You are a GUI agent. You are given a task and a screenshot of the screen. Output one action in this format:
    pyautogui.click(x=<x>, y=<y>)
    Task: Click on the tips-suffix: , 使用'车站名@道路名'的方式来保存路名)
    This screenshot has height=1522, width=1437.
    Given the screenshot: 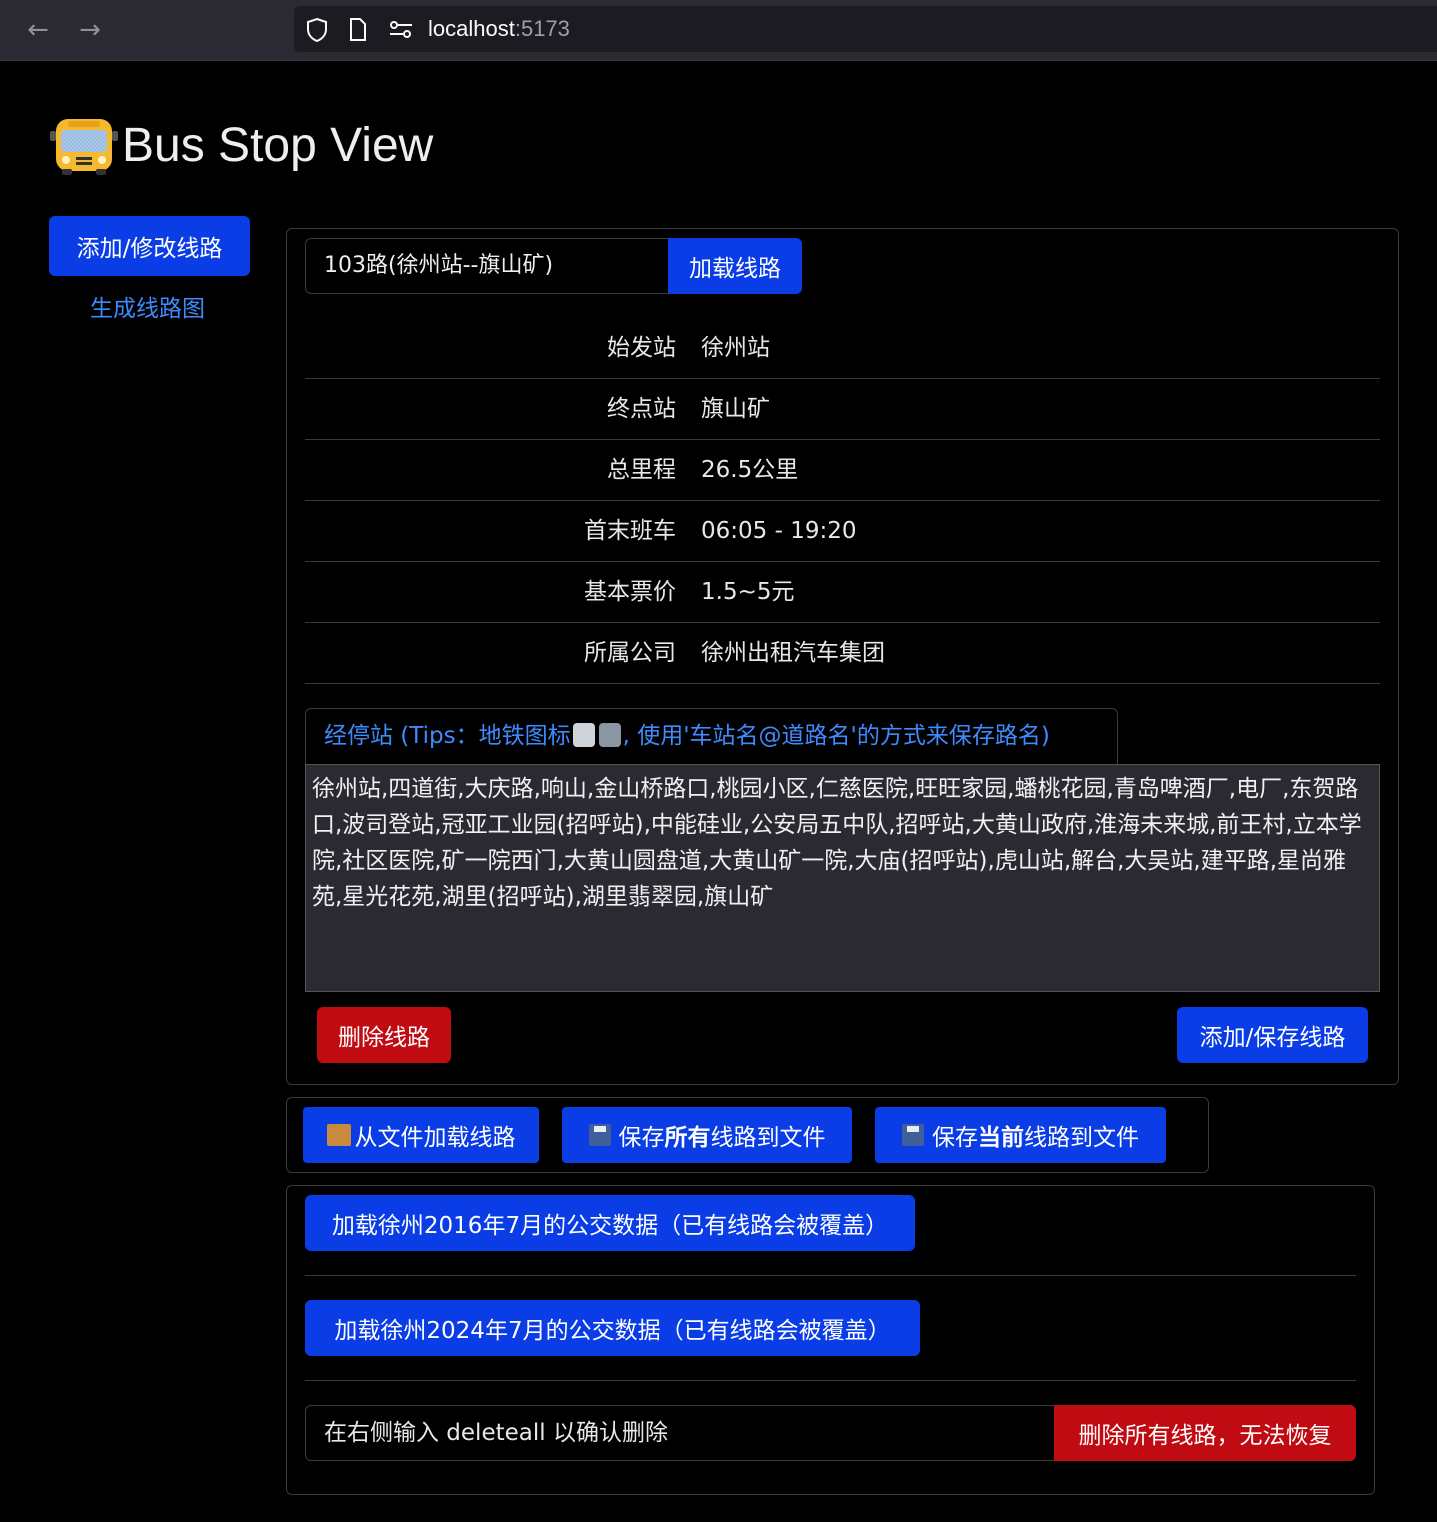 What is the action you would take?
    pyautogui.click(x=836, y=736)
    